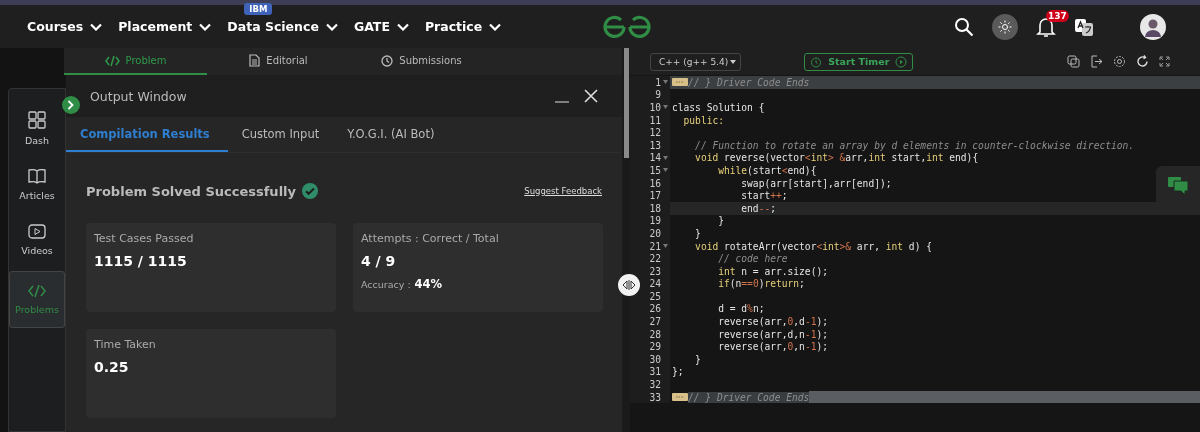 This screenshot has width=1200, height=432. I want to click on panel-title: Output Window, so click(138, 96).